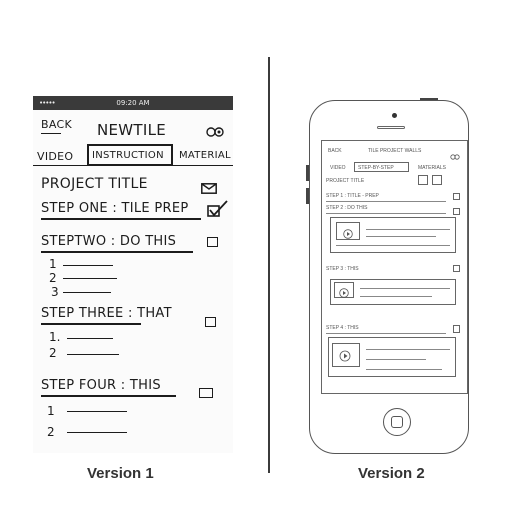 Image resolution: width=527 pixels, height=526 pixels. I want to click on mail-icon, so click(209, 186).